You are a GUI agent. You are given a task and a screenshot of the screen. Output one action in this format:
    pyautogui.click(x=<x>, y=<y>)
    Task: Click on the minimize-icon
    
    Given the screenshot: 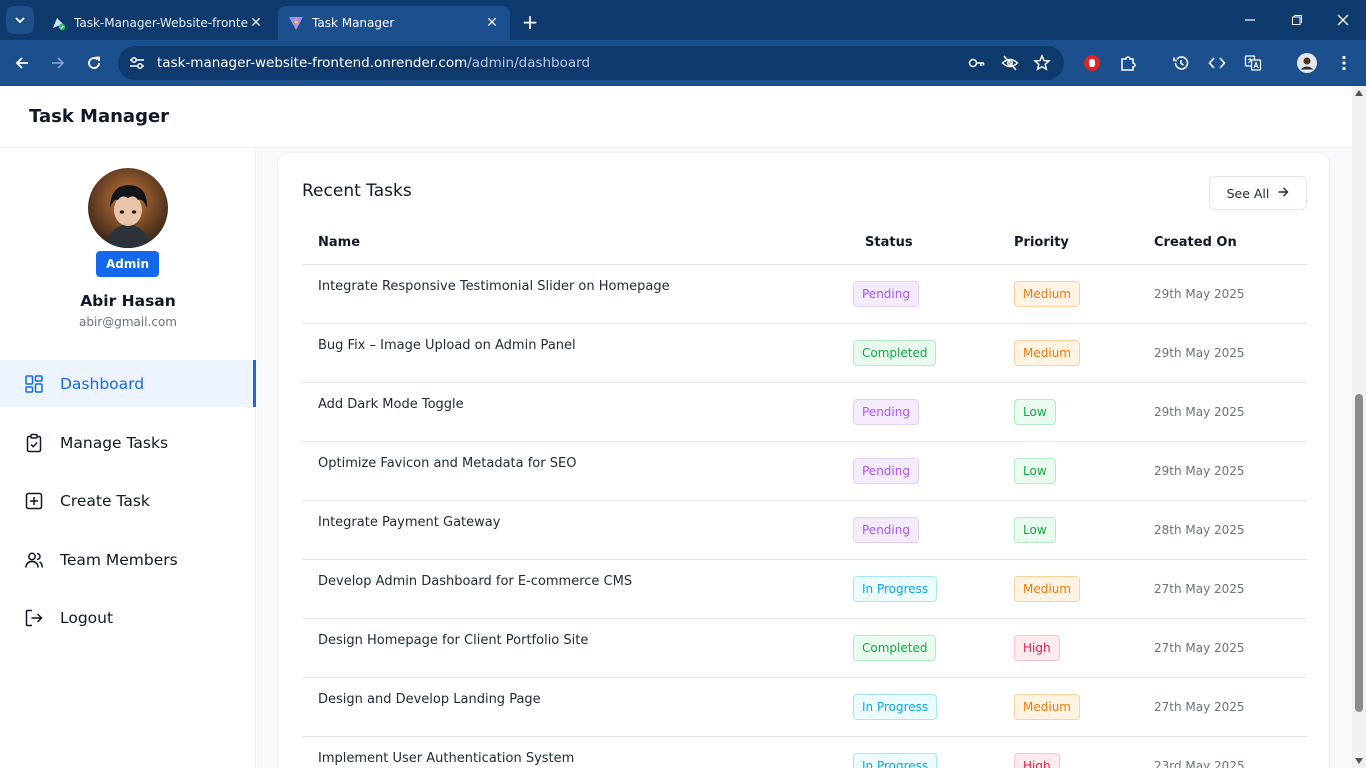 What is the action you would take?
    pyautogui.click(x=1250, y=20)
    